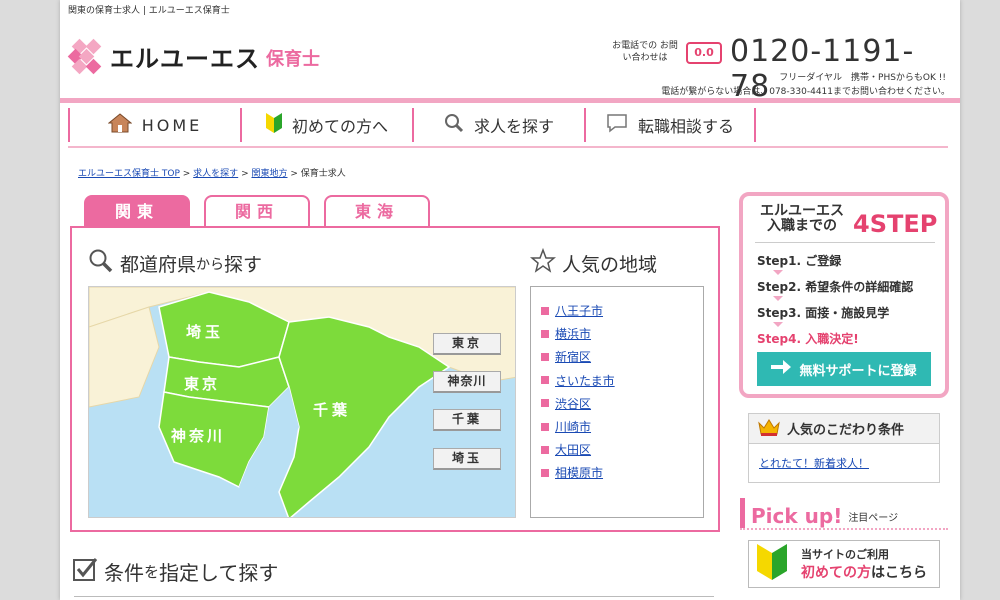 The image size is (1000, 600). I want to click on step-3: Step3. 面接・施設見学, so click(823, 313).